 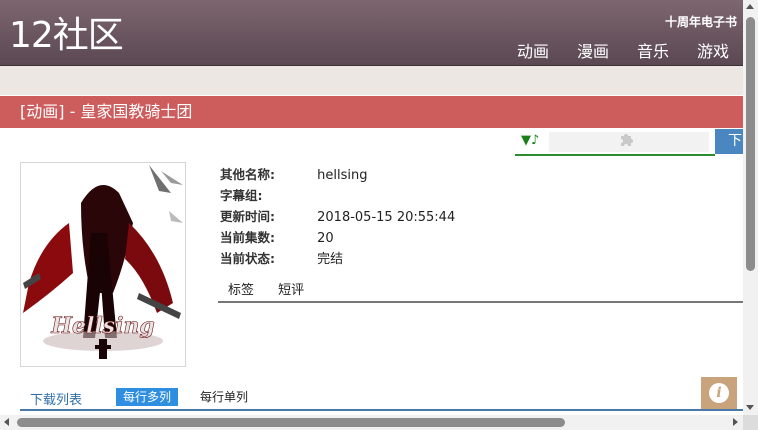 What do you see at coordinates (342, 175) in the screenshot?
I see `info-value: hellsing` at bounding box center [342, 175].